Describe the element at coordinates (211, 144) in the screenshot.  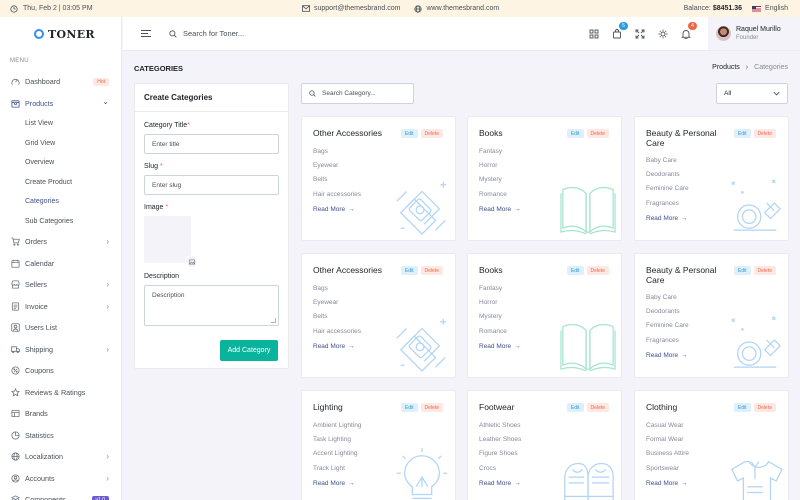
I see `category-title-input: Enter title` at that location.